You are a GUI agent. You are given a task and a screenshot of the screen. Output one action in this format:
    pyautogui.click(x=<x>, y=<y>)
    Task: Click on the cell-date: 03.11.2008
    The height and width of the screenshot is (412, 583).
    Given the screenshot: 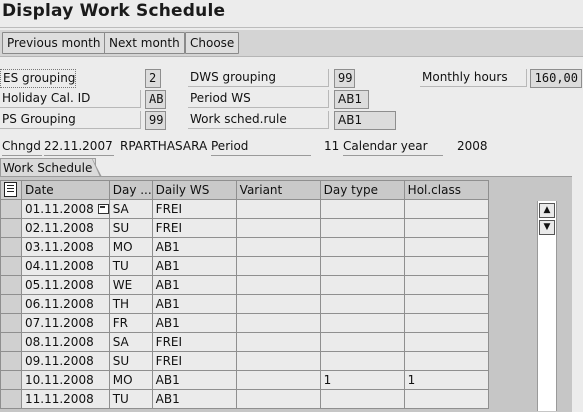 What is the action you would take?
    pyautogui.click(x=65, y=247)
    